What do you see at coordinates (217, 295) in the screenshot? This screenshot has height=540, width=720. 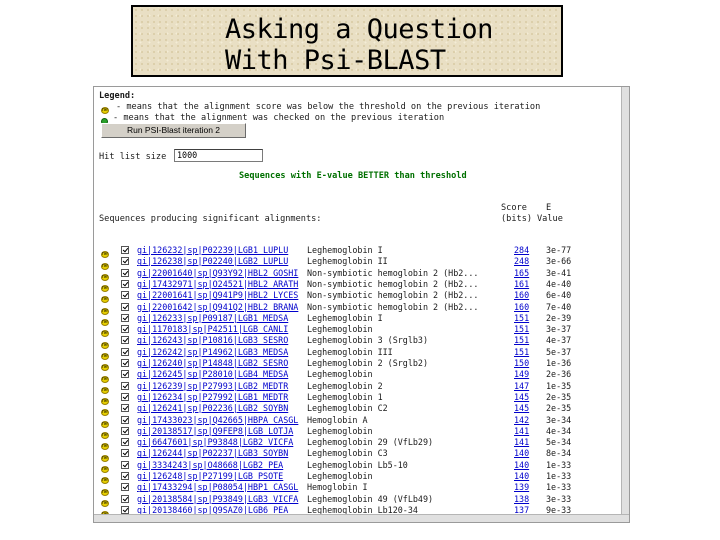 I see `sequence-id-link: gi|22001641|sp|Q941P9|HBL2_LYCES` at bounding box center [217, 295].